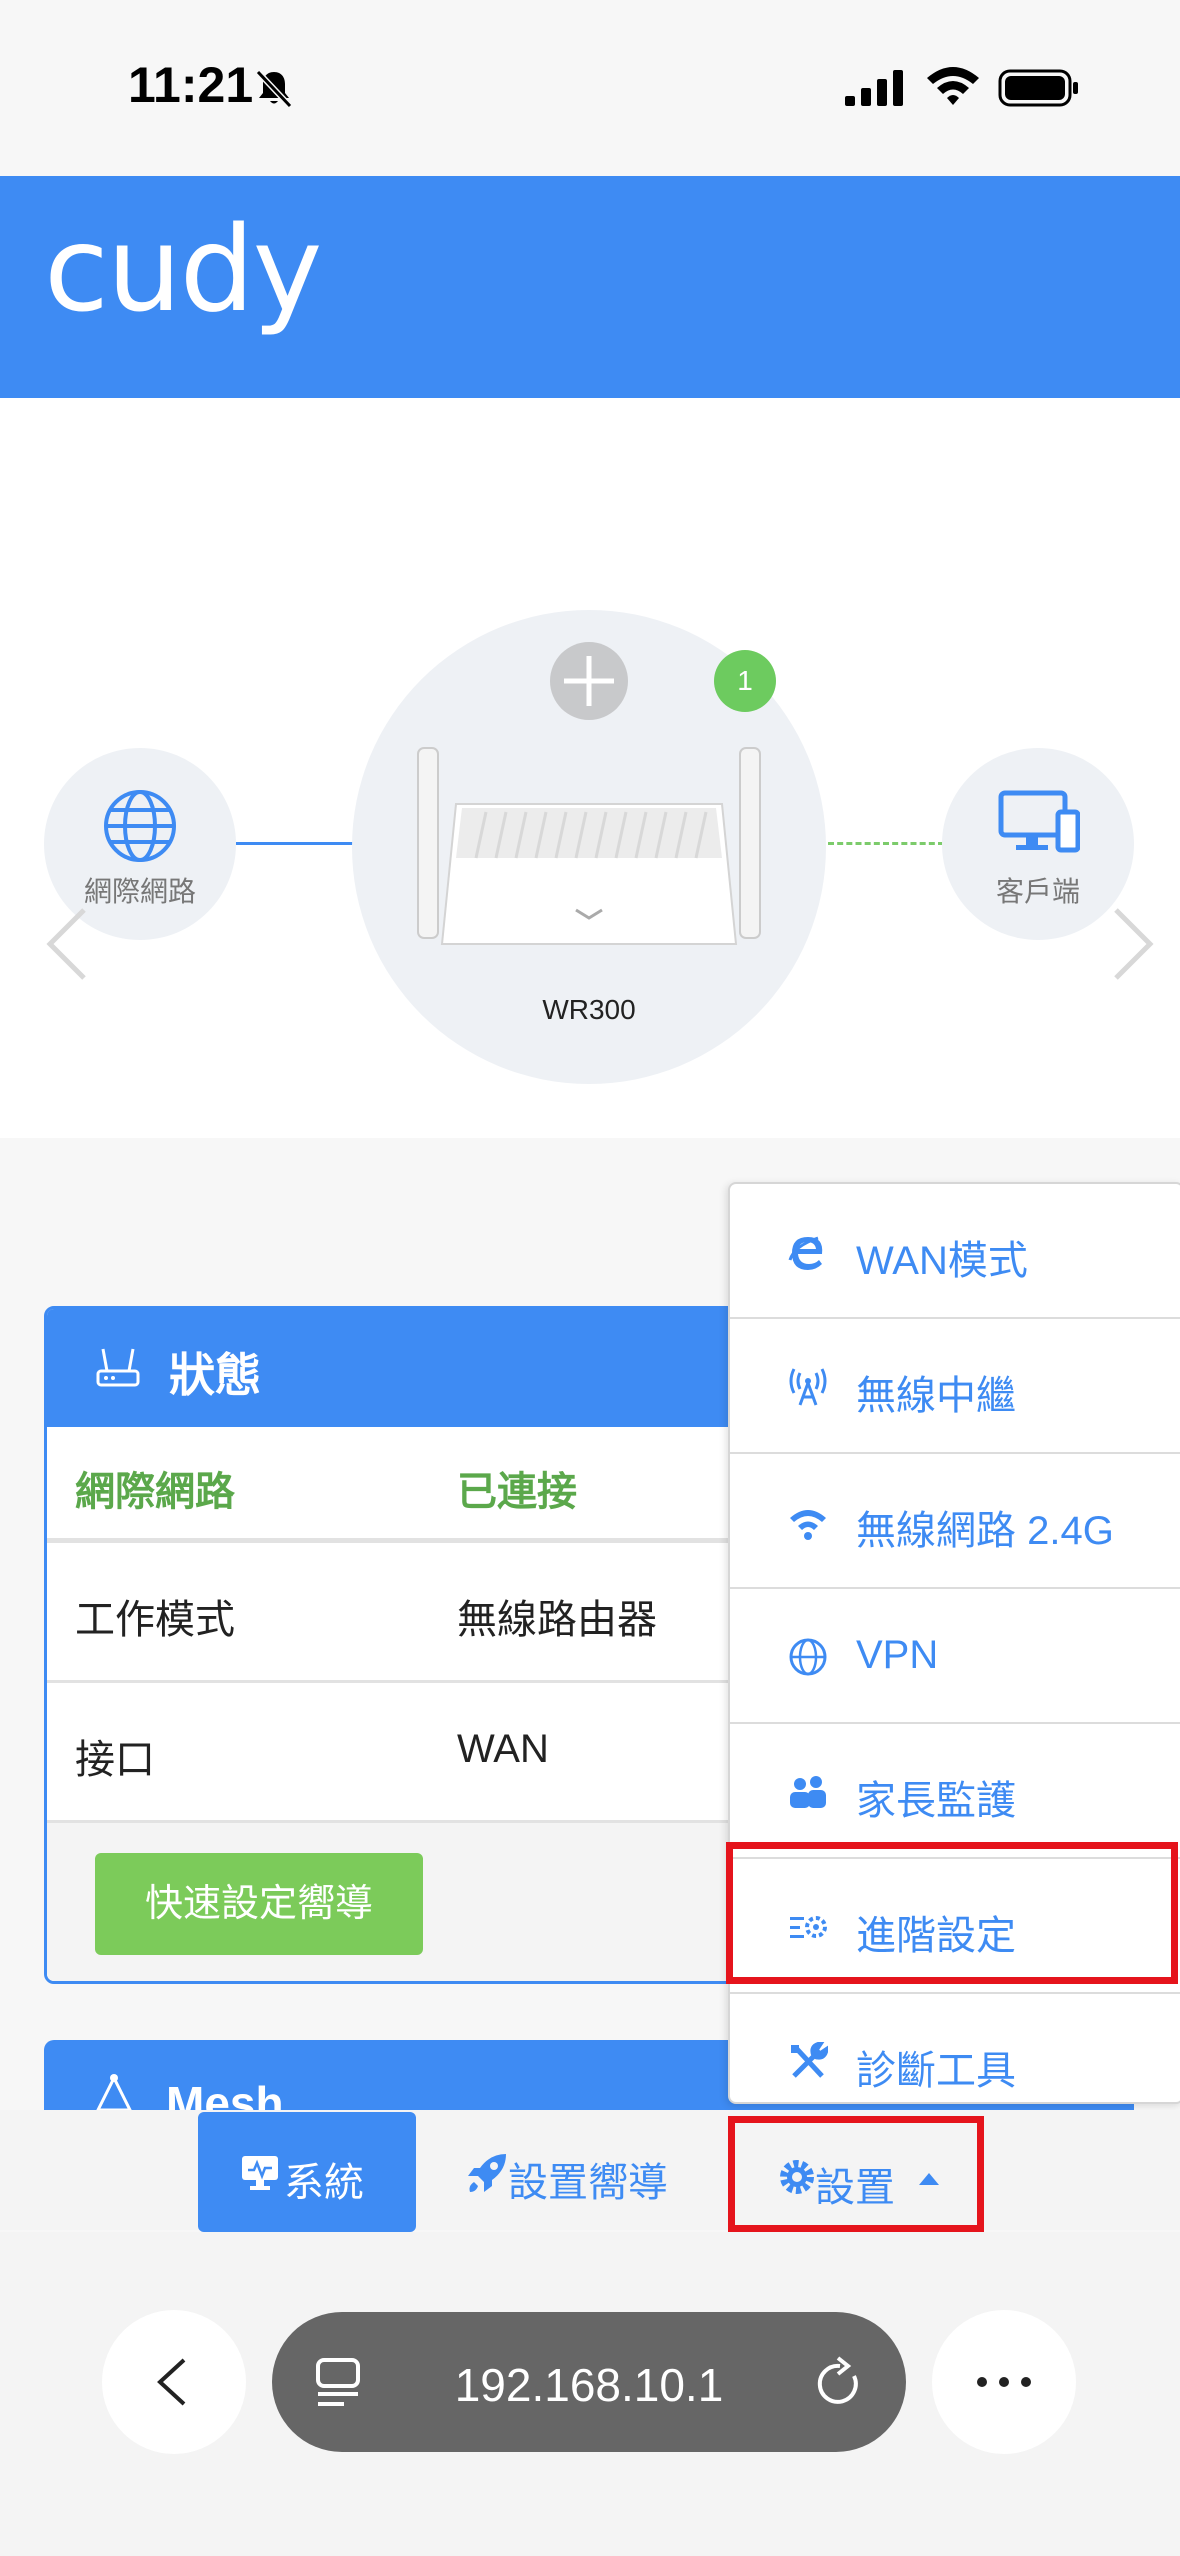 The width and height of the screenshot is (1180, 2556). What do you see at coordinates (897, 1655) in the screenshot?
I see `menu-item-label: VPN` at bounding box center [897, 1655].